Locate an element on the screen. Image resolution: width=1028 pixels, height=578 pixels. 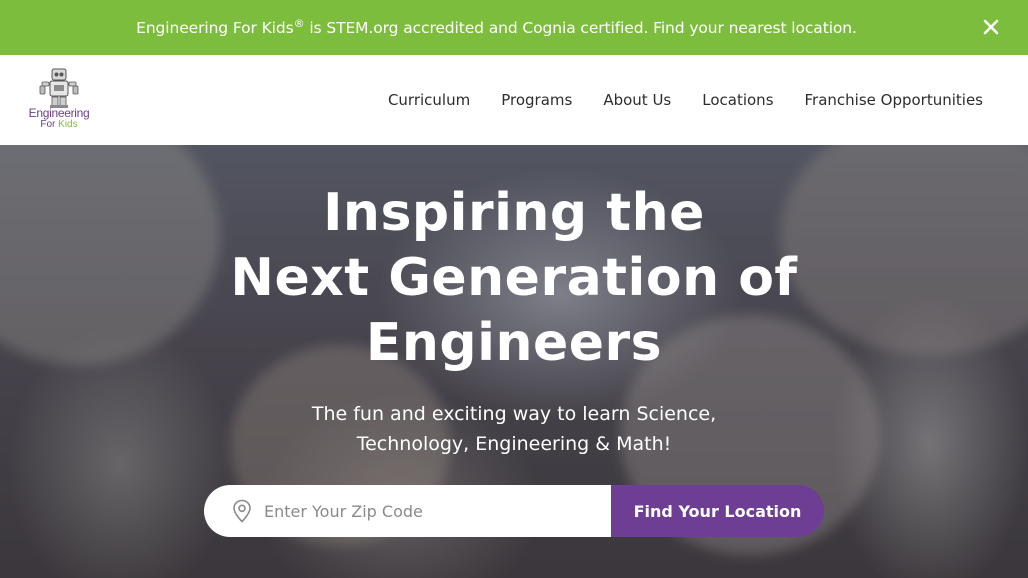
banner-brand: Engineering For Kids is located at coordinates (215, 28).